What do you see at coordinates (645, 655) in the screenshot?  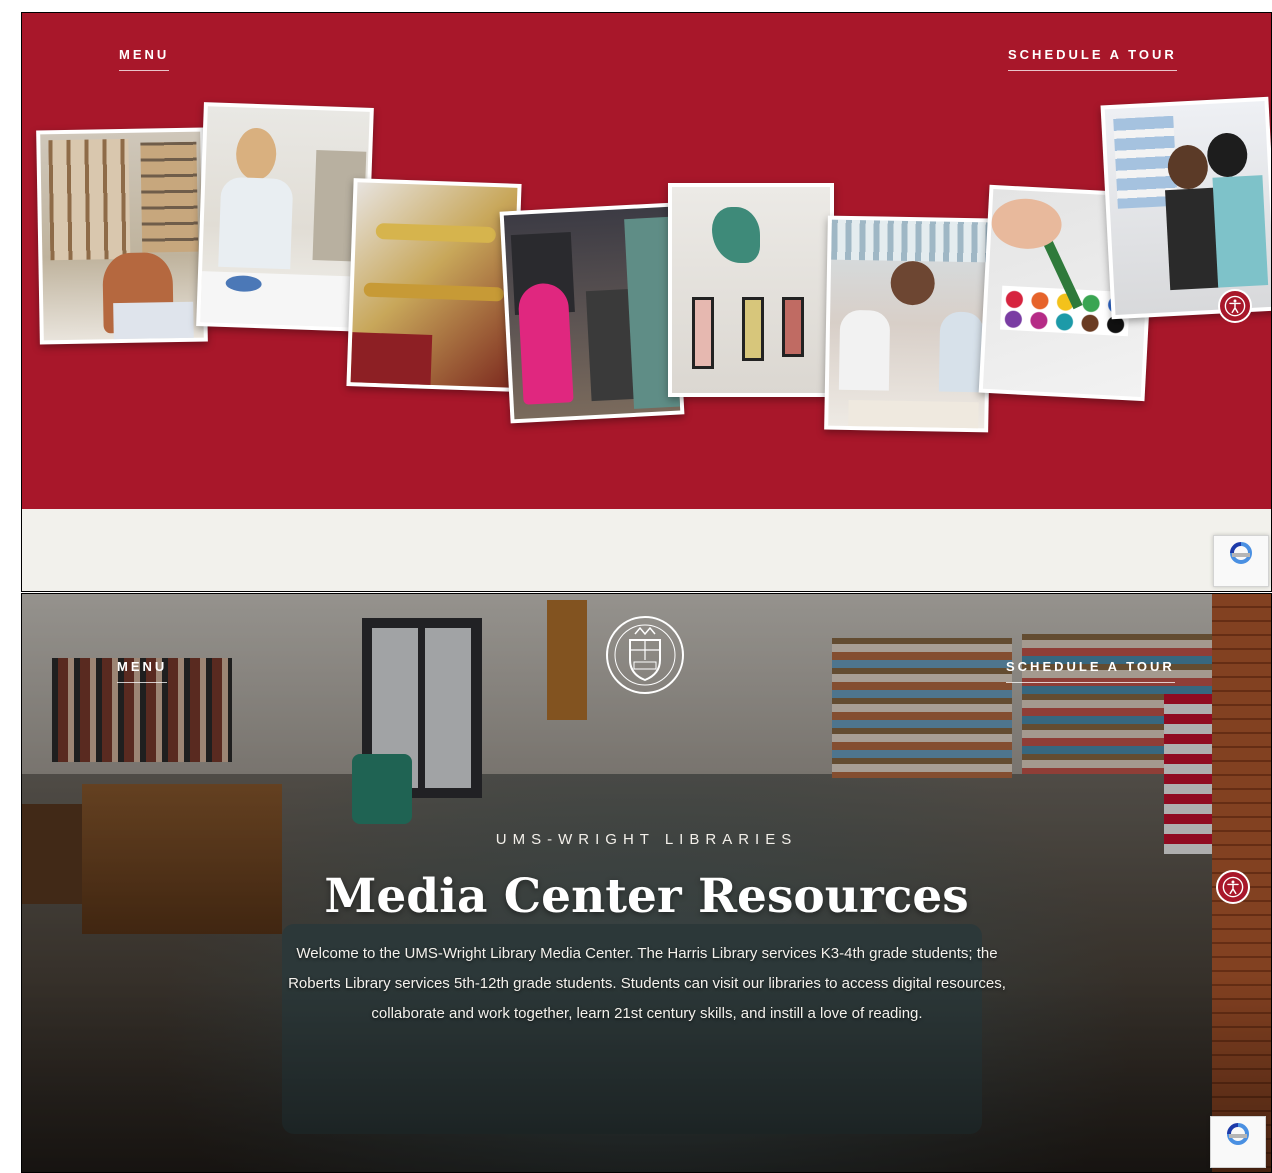 I see `school-crest-icon` at bounding box center [645, 655].